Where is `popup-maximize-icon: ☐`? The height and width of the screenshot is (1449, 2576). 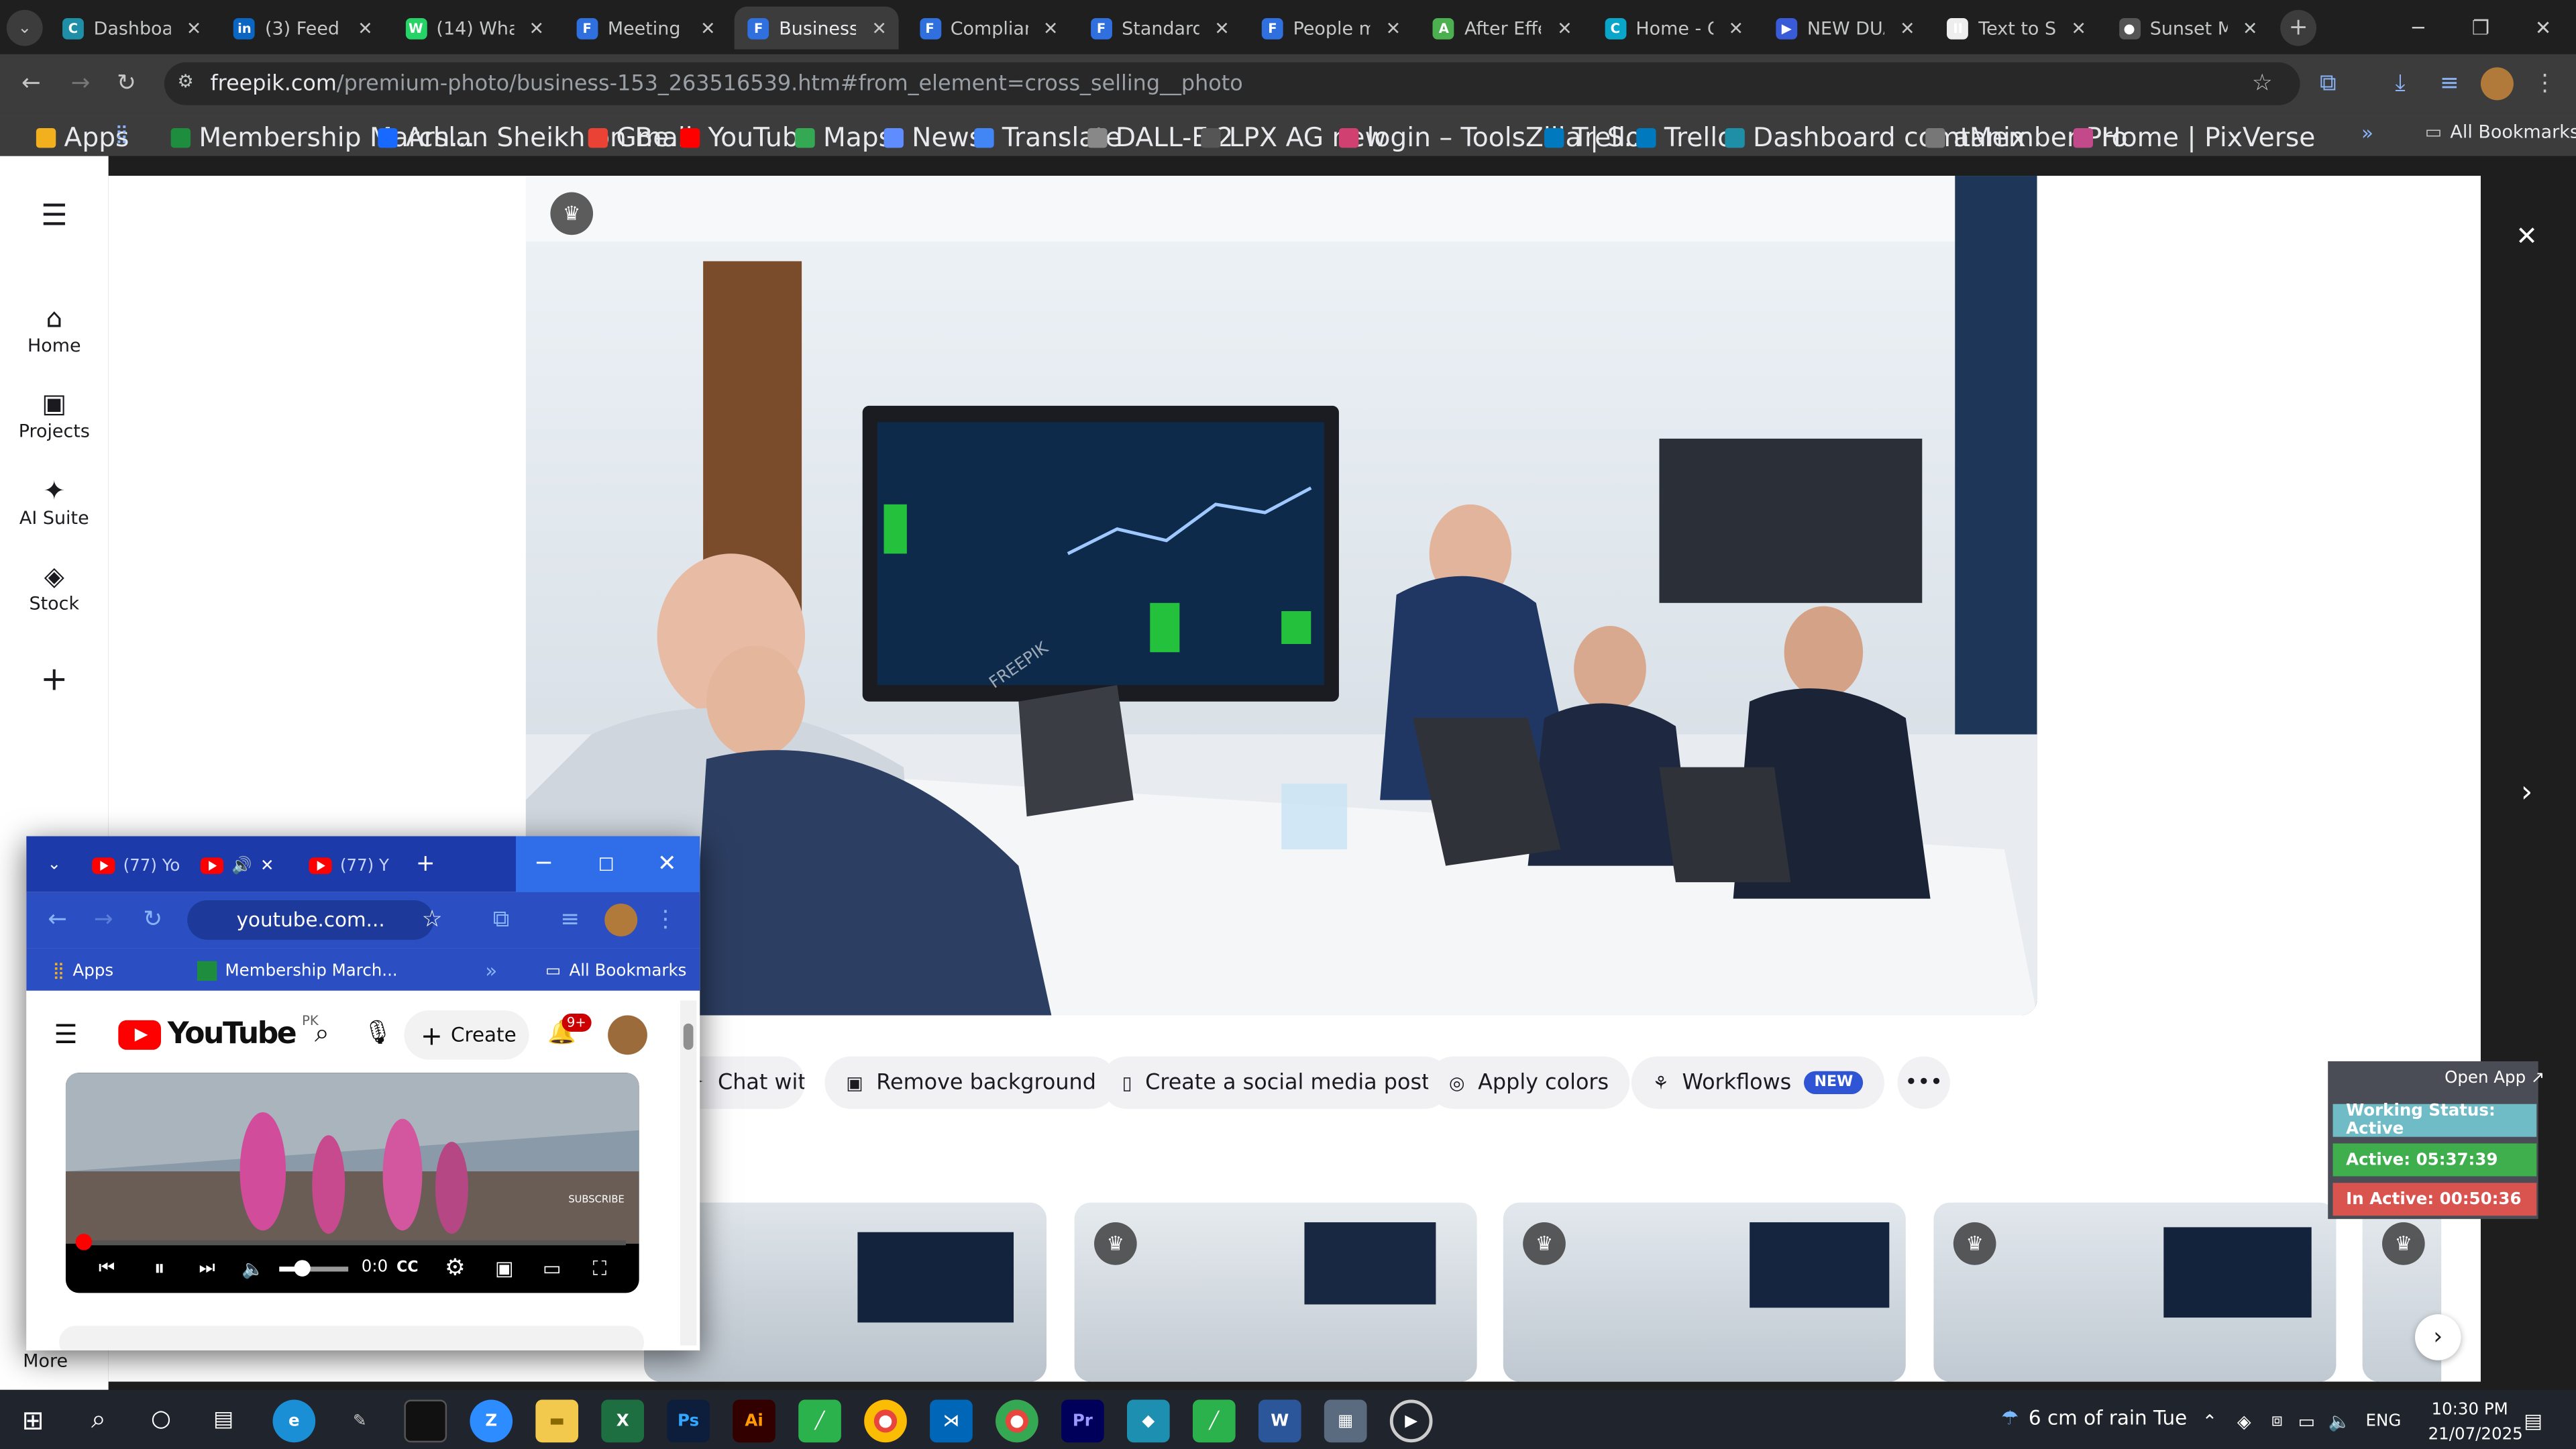 popup-maximize-icon: ☐ is located at coordinates (606, 864).